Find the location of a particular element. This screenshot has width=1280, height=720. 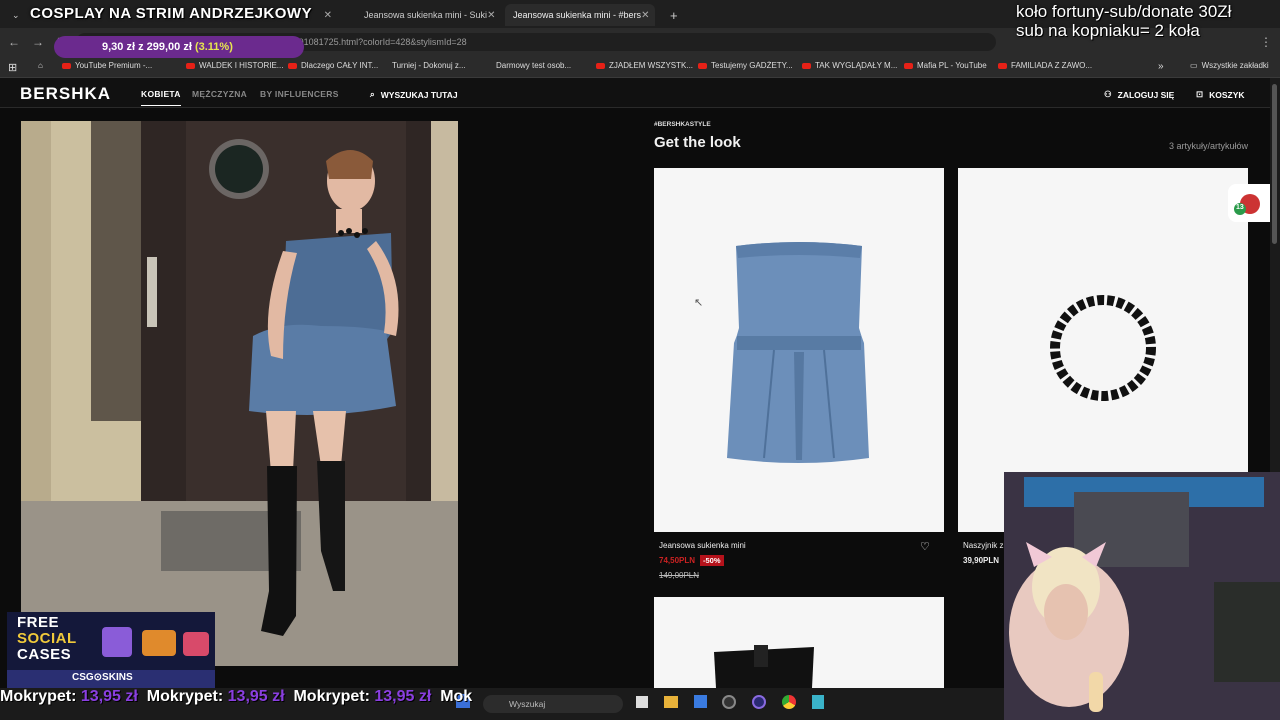

tab-product-2: Jeansowa sukienka mini - #bers ✕ is located at coordinates (580, 15).